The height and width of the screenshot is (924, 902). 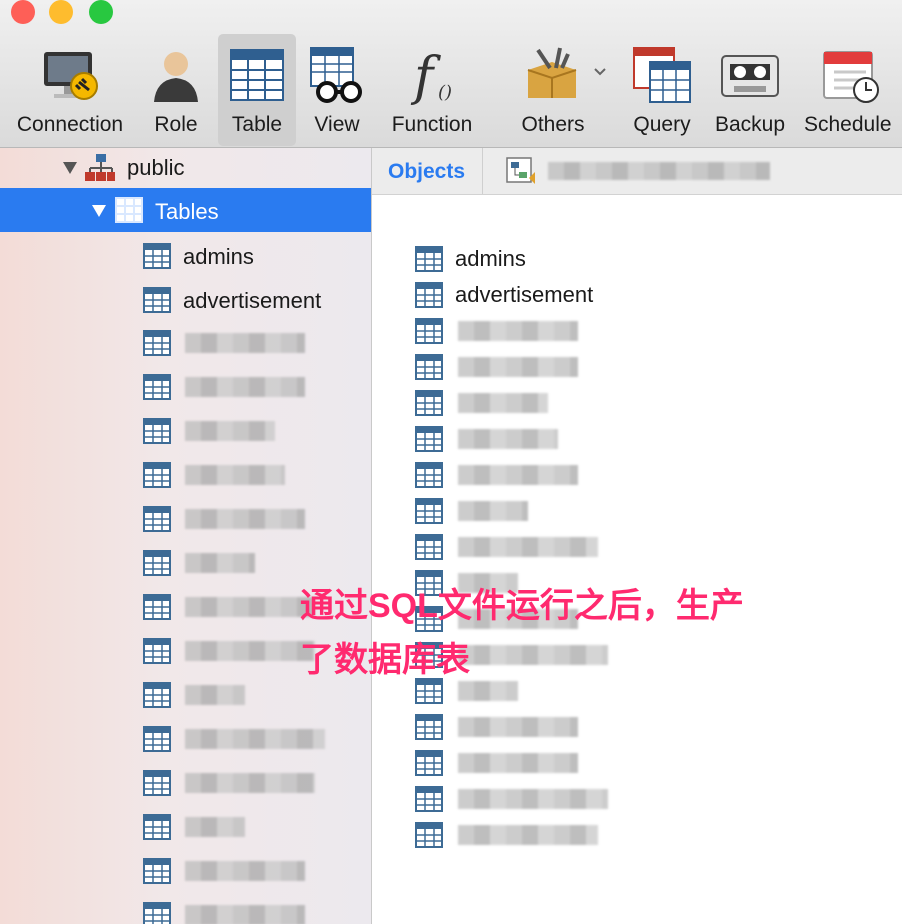 What do you see at coordinates (61, 12) in the screenshot?
I see `minimize-window-button` at bounding box center [61, 12].